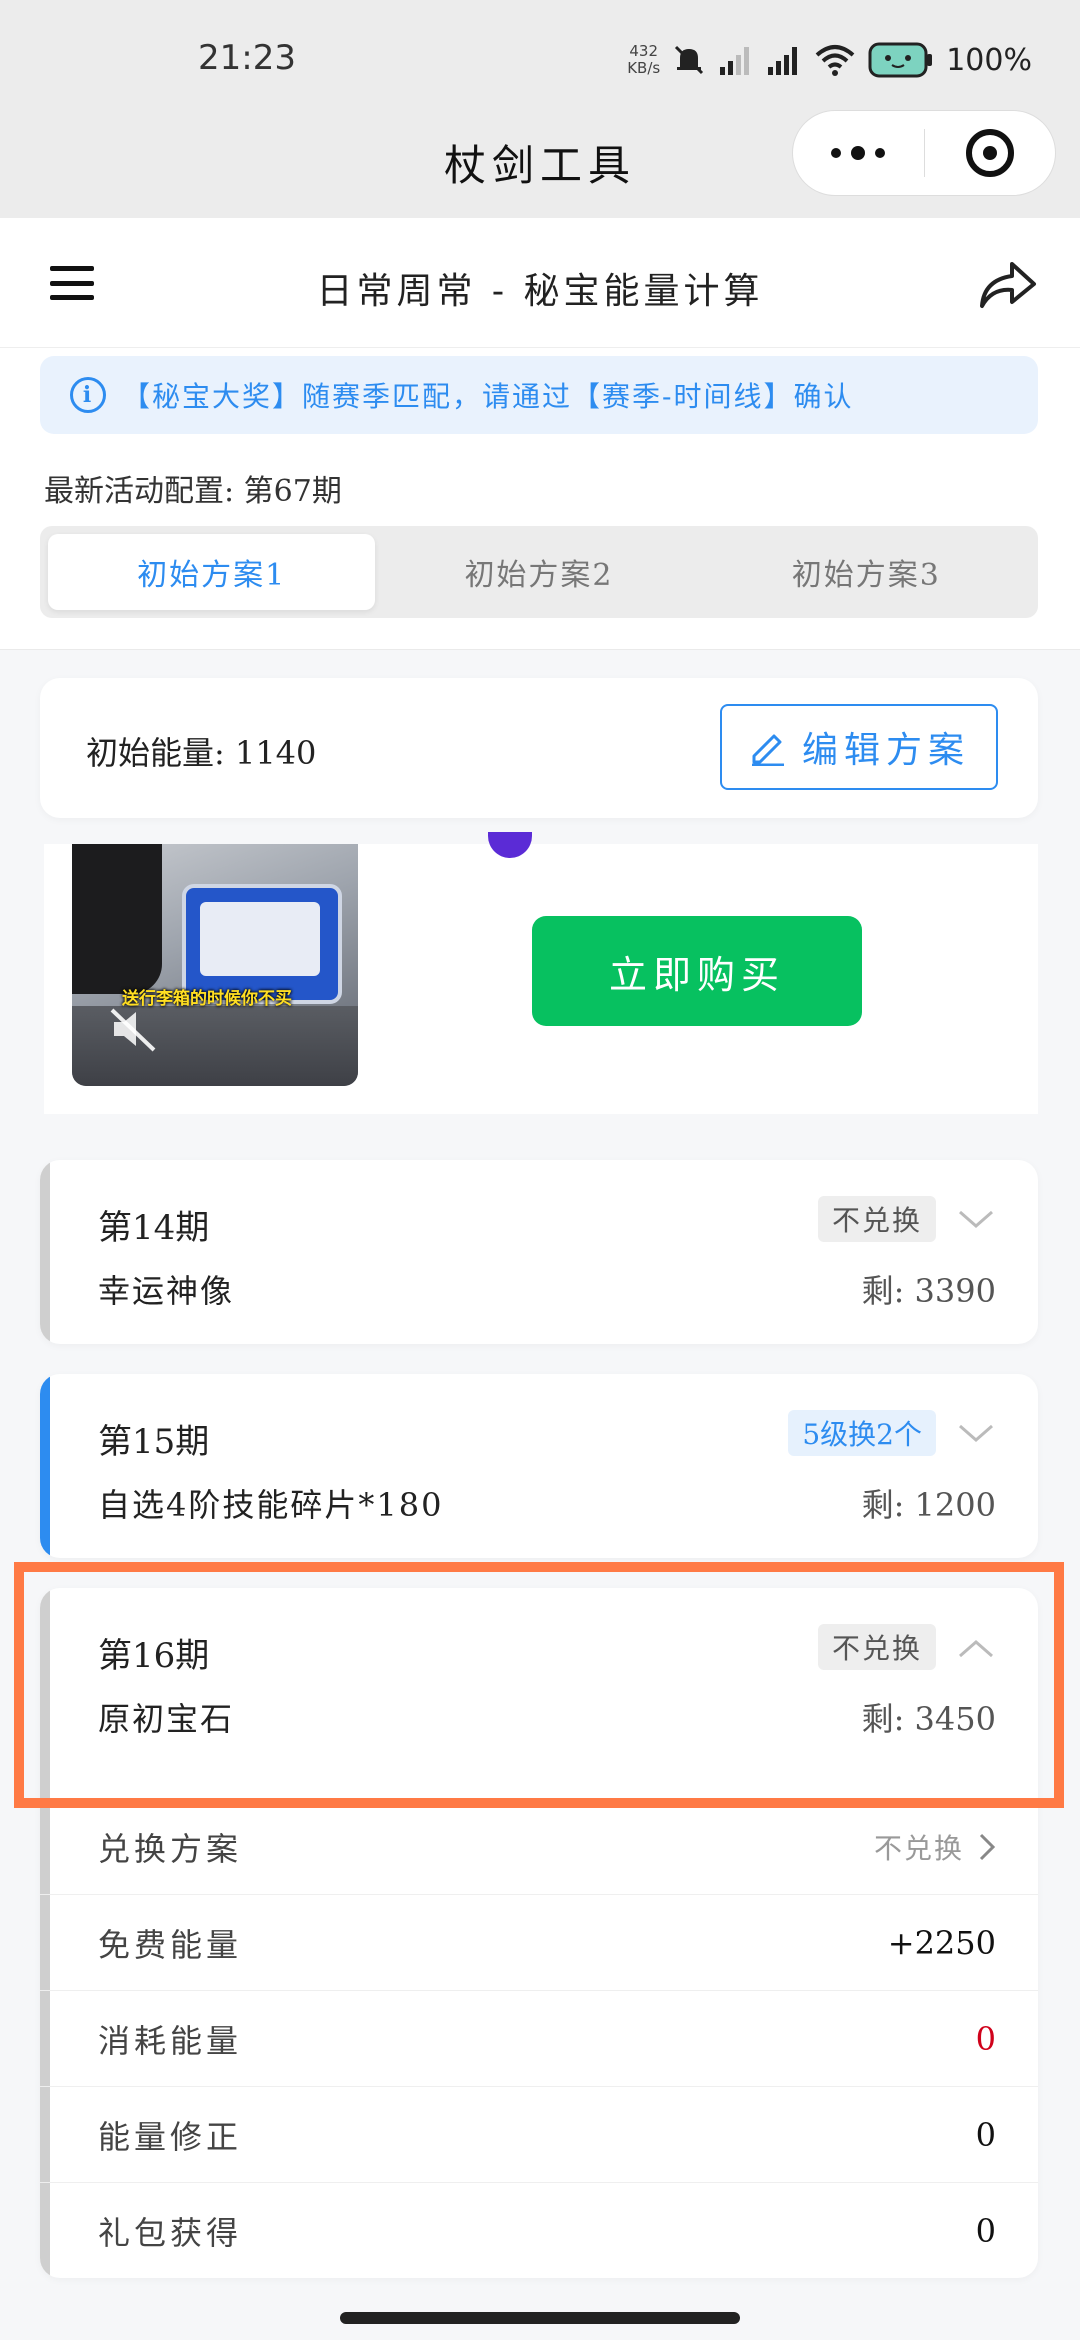 This screenshot has height=2340, width=1080. What do you see at coordinates (170, 1848) in the screenshot?
I see `detail-label: 兑换方案` at bounding box center [170, 1848].